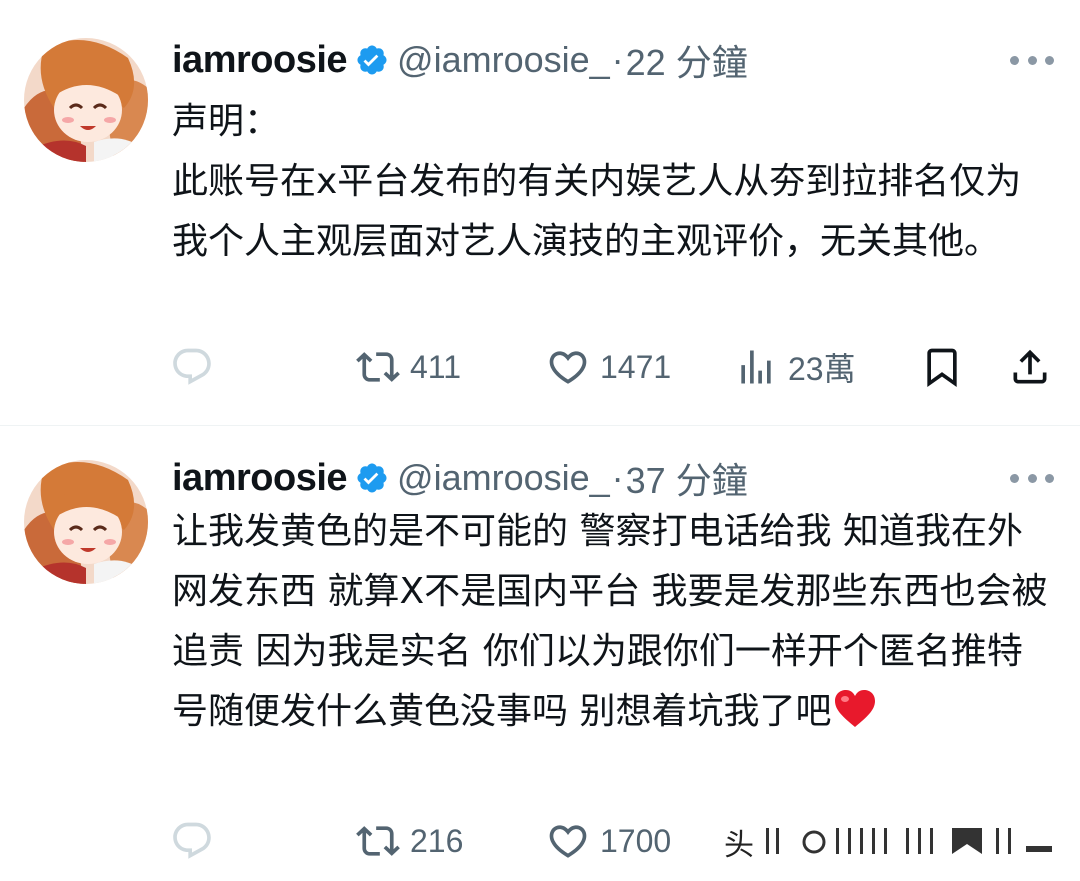  What do you see at coordinates (822, 369) in the screenshot?
I see `views-count: 23萬` at bounding box center [822, 369].